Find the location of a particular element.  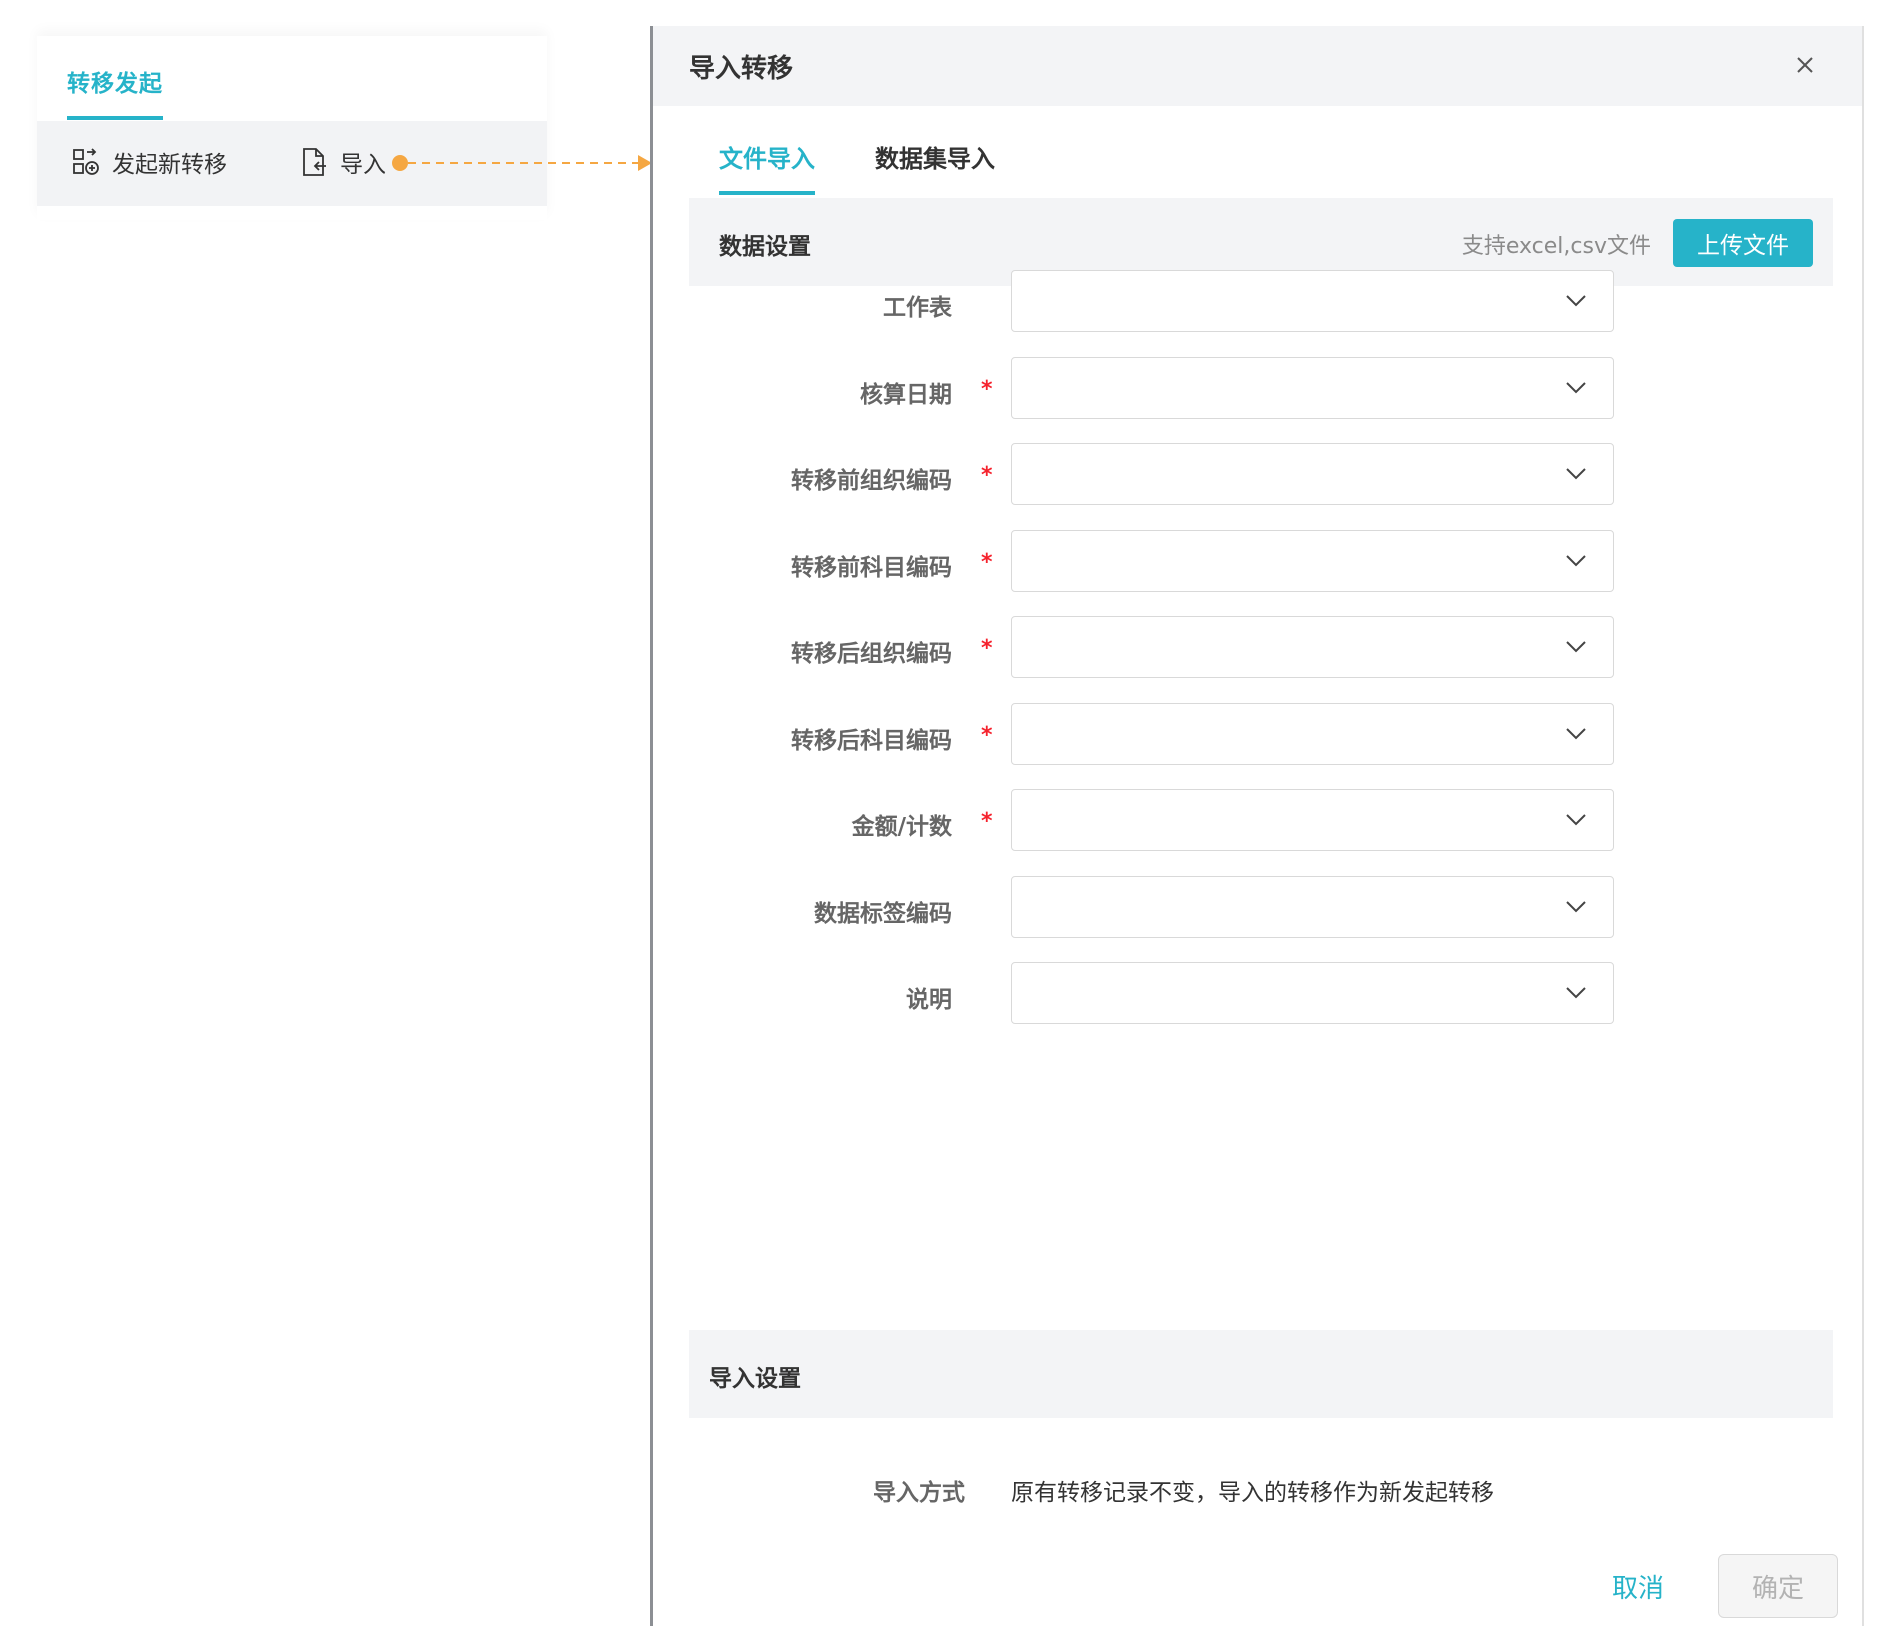

new-transfer-label: 发起新转移 is located at coordinates (169, 165).